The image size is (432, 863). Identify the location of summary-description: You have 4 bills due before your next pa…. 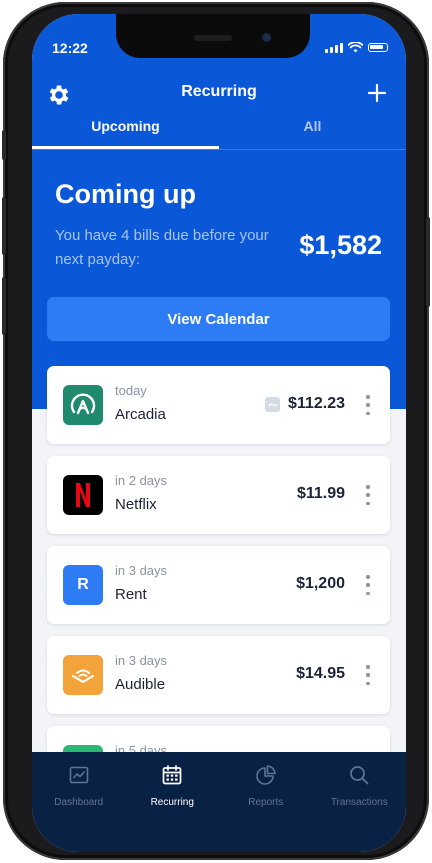
(162, 247).